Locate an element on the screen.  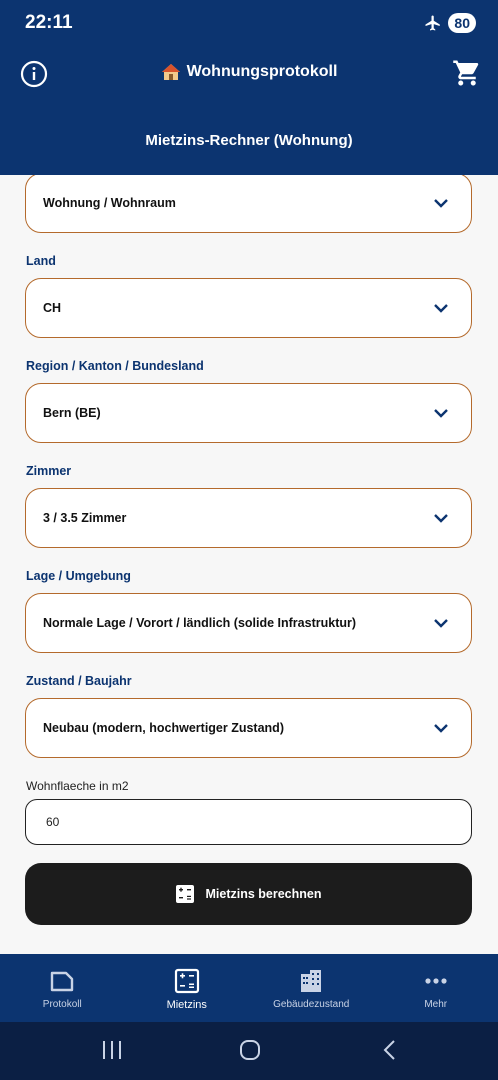
condition-select: Neubau (modern, hochwertiger Zustand) is located at coordinates (248, 728).